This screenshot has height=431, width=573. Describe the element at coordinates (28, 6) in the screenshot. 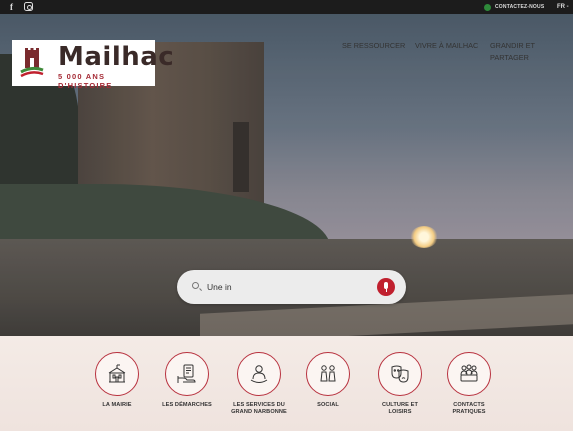

I see `instagram-icon` at that location.